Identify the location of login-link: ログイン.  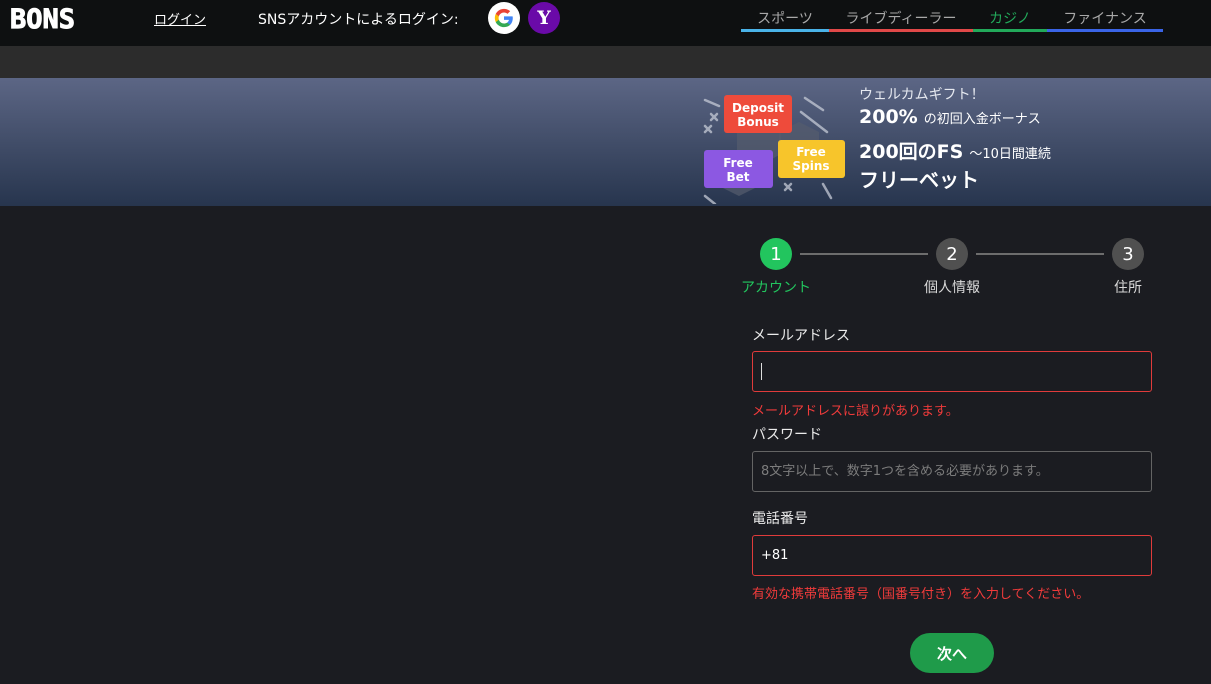
(180, 18).